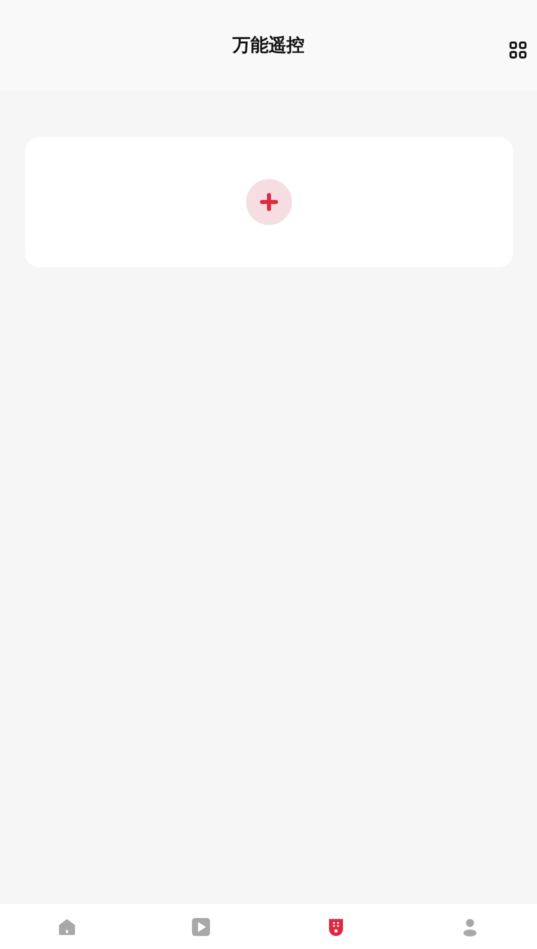 The width and height of the screenshot is (537, 949). I want to click on play-icon, so click(201, 926).